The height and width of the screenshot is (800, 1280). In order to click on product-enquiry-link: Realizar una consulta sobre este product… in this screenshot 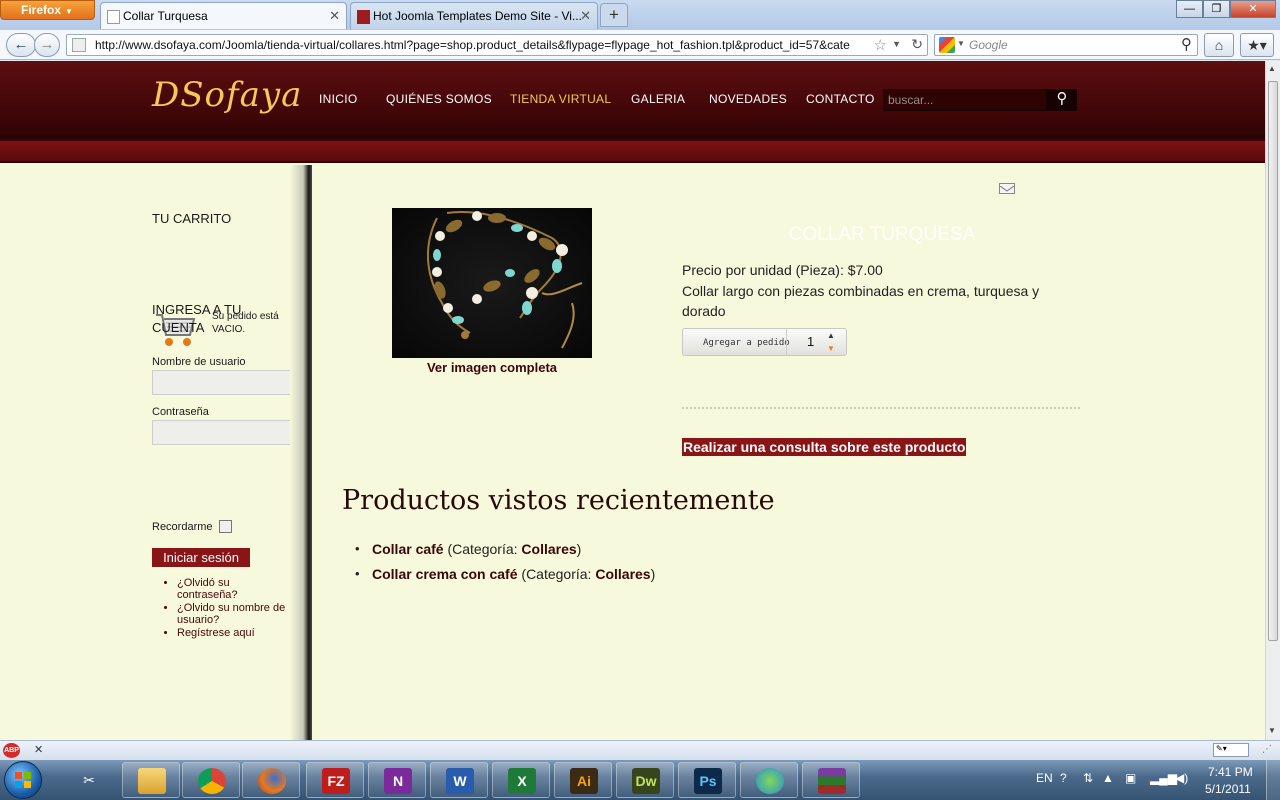, I will do `click(824, 447)`.